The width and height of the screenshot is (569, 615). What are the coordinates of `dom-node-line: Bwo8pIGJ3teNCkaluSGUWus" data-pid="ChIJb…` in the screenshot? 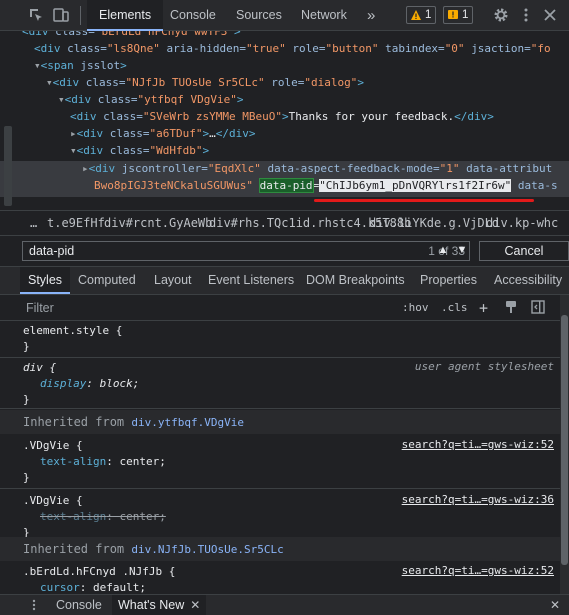 It's located at (326, 185).